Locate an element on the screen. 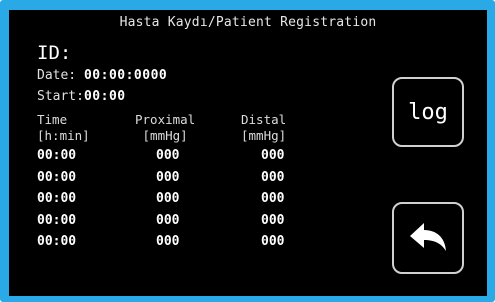  date-line: Date: 00:00:0000 is located at coordinates (102, 75).